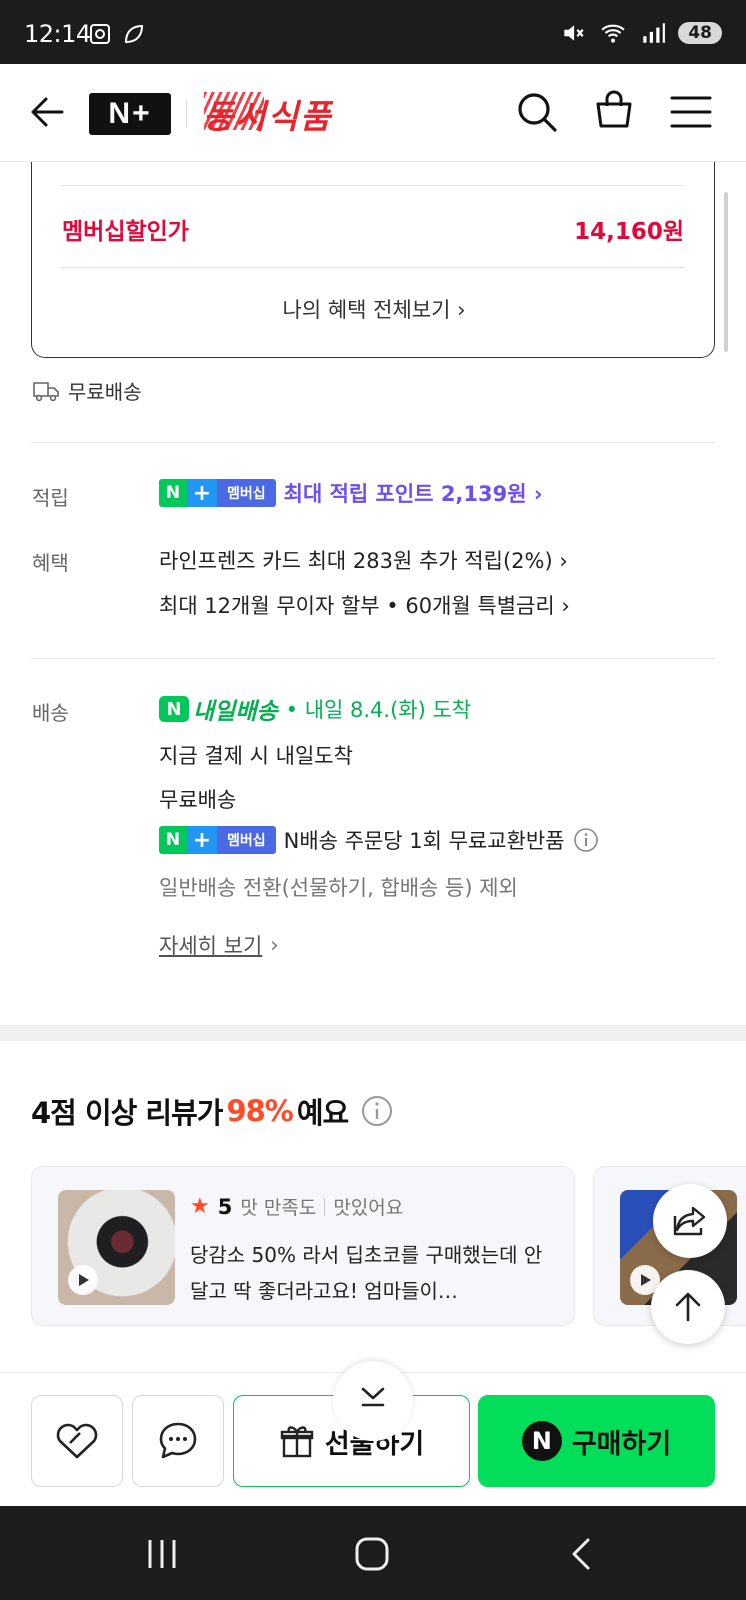  What do you see at coordinates (198, 800) in the screenshot?
I see `delivery-free-shipping-text: 무료배송` at bounding box center [198, 800].